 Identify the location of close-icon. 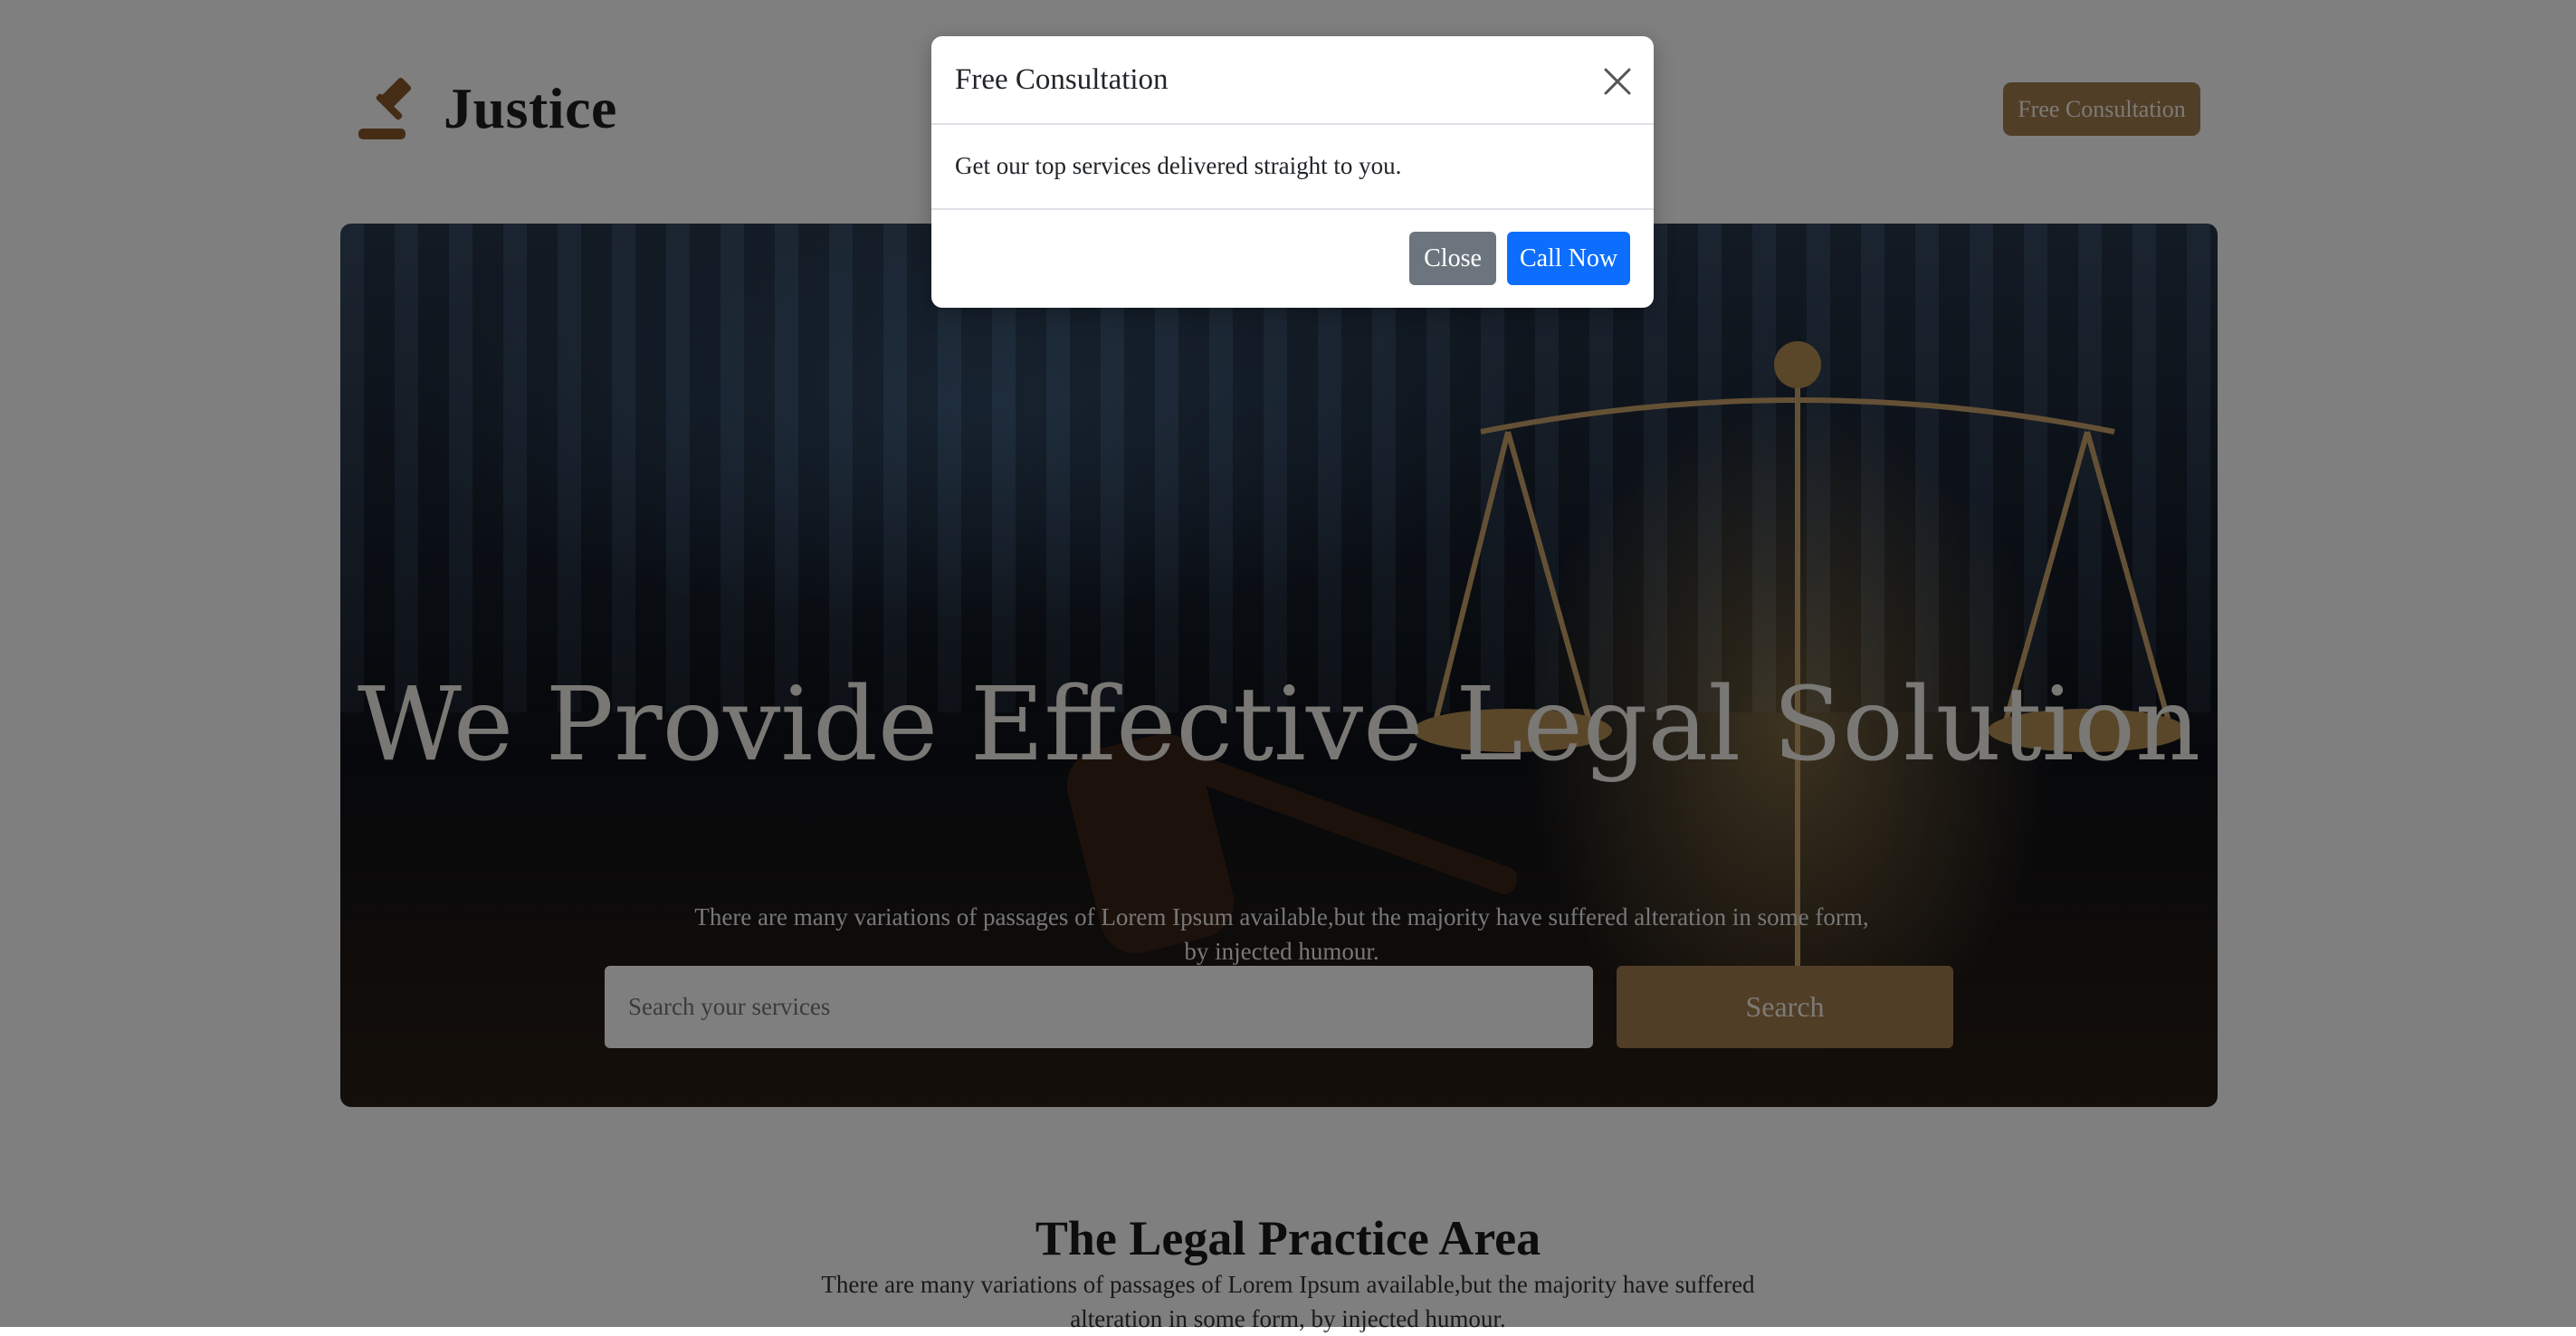
(1617, 82).